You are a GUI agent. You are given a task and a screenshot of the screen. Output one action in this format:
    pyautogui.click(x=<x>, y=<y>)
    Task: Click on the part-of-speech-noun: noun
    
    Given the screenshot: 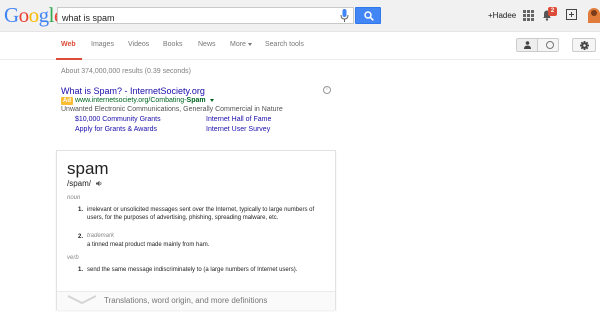 What is the action you would take?
    pyautogui.click(x=74, y=198)
    